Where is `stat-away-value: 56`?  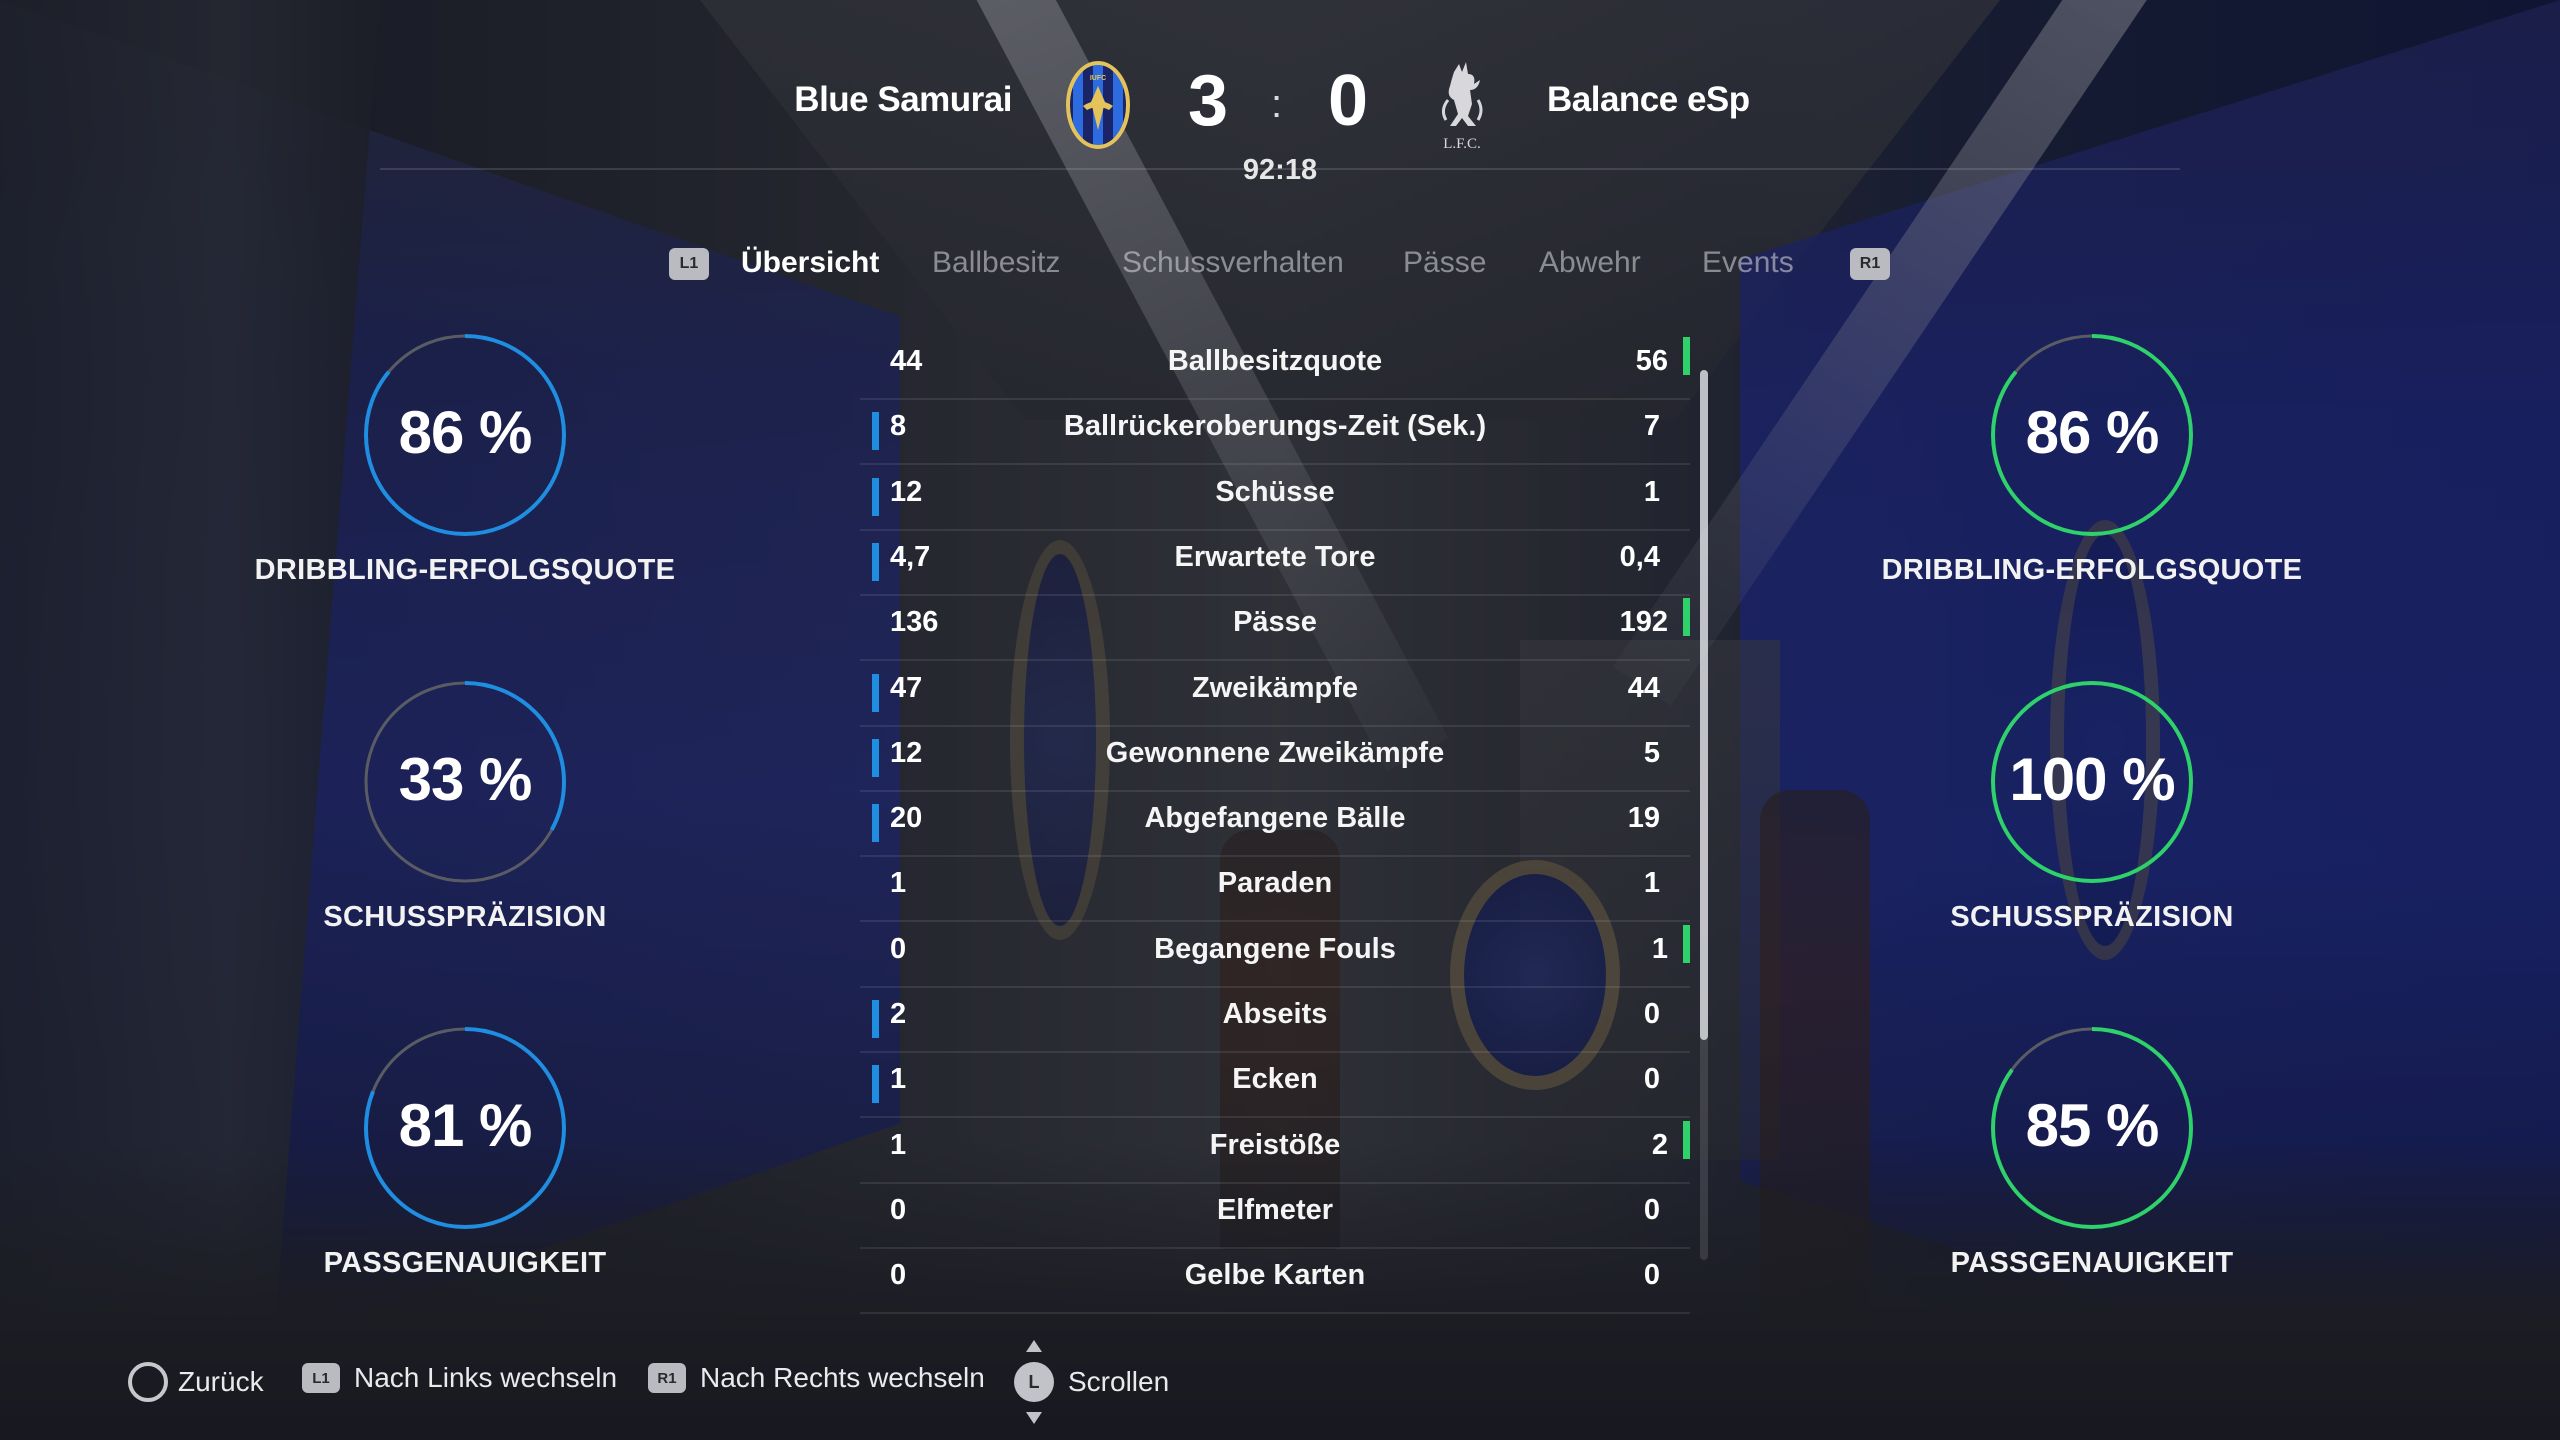 stat-away-value: 56 is located at coordinates (1651, 361).